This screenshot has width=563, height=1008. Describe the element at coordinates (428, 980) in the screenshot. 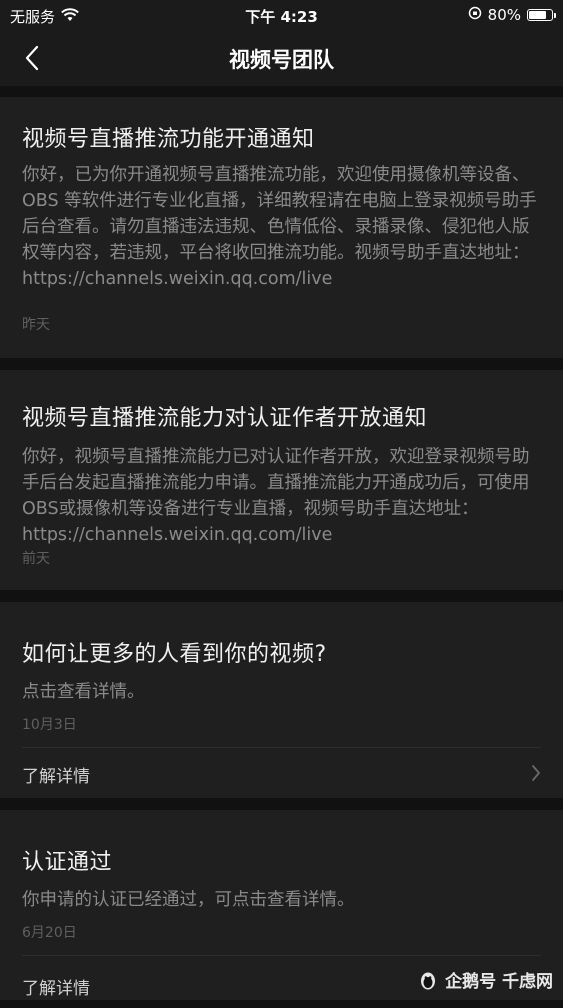

I see `penguin-logo-icon` at that location.